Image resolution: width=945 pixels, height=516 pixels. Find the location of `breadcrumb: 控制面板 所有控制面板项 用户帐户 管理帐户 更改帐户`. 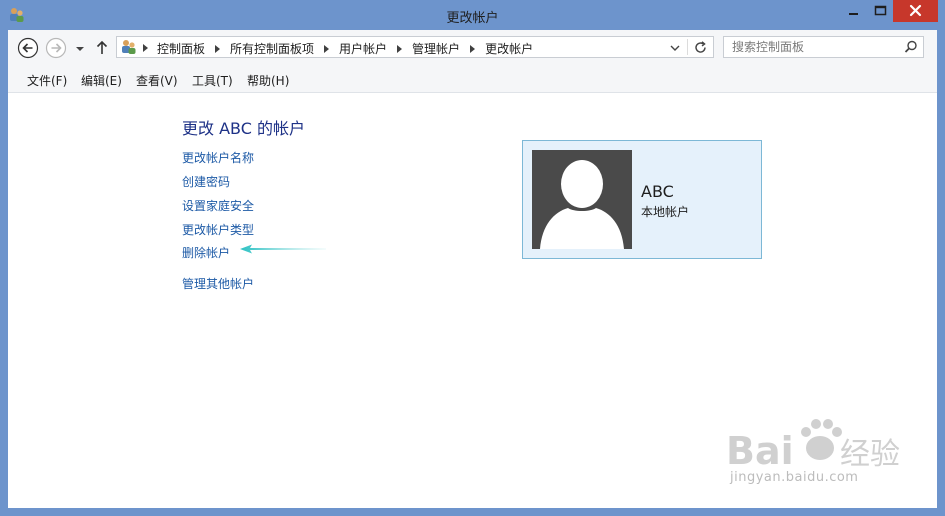

breadcrumb: 控制面板 所有控制面板项 用户帐户 管理帐户 更改帐户 is located at coordinates (345, 48).